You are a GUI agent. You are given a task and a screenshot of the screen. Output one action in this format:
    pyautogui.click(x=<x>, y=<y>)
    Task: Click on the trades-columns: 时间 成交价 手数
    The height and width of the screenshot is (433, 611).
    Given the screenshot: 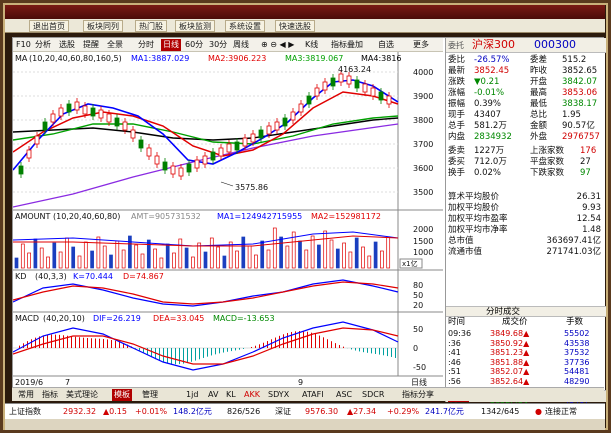 What is the action you would take?
    pyautogui.click(x=526, y=322)
    